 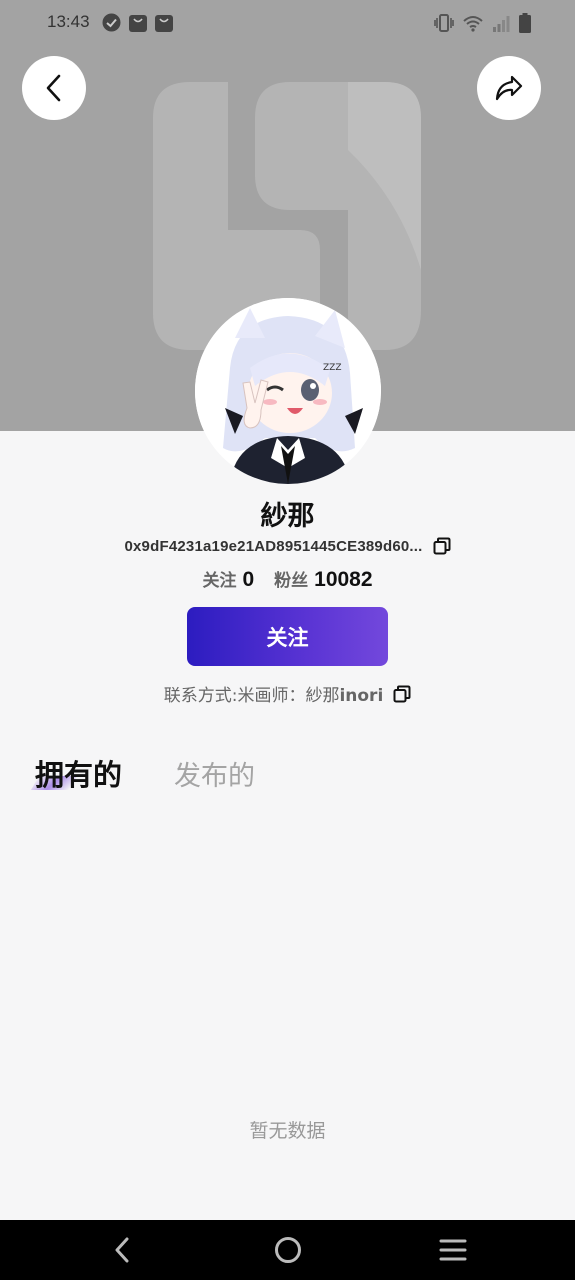 I want to click on nav-home-button, so click(x=288, y=1250).